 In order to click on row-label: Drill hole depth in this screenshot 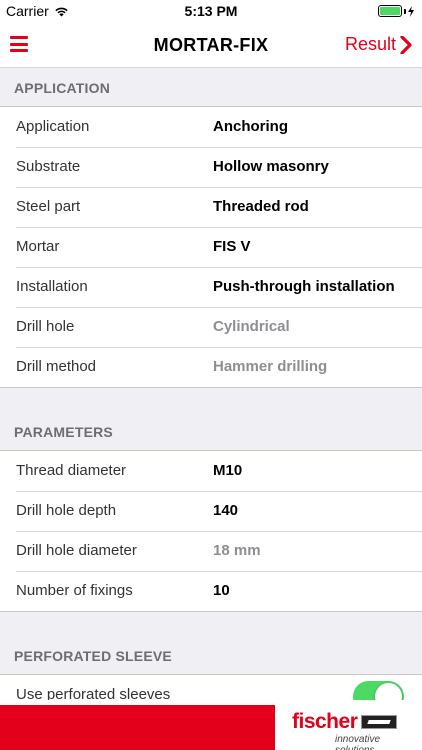, I will do `click(66, 510)`.